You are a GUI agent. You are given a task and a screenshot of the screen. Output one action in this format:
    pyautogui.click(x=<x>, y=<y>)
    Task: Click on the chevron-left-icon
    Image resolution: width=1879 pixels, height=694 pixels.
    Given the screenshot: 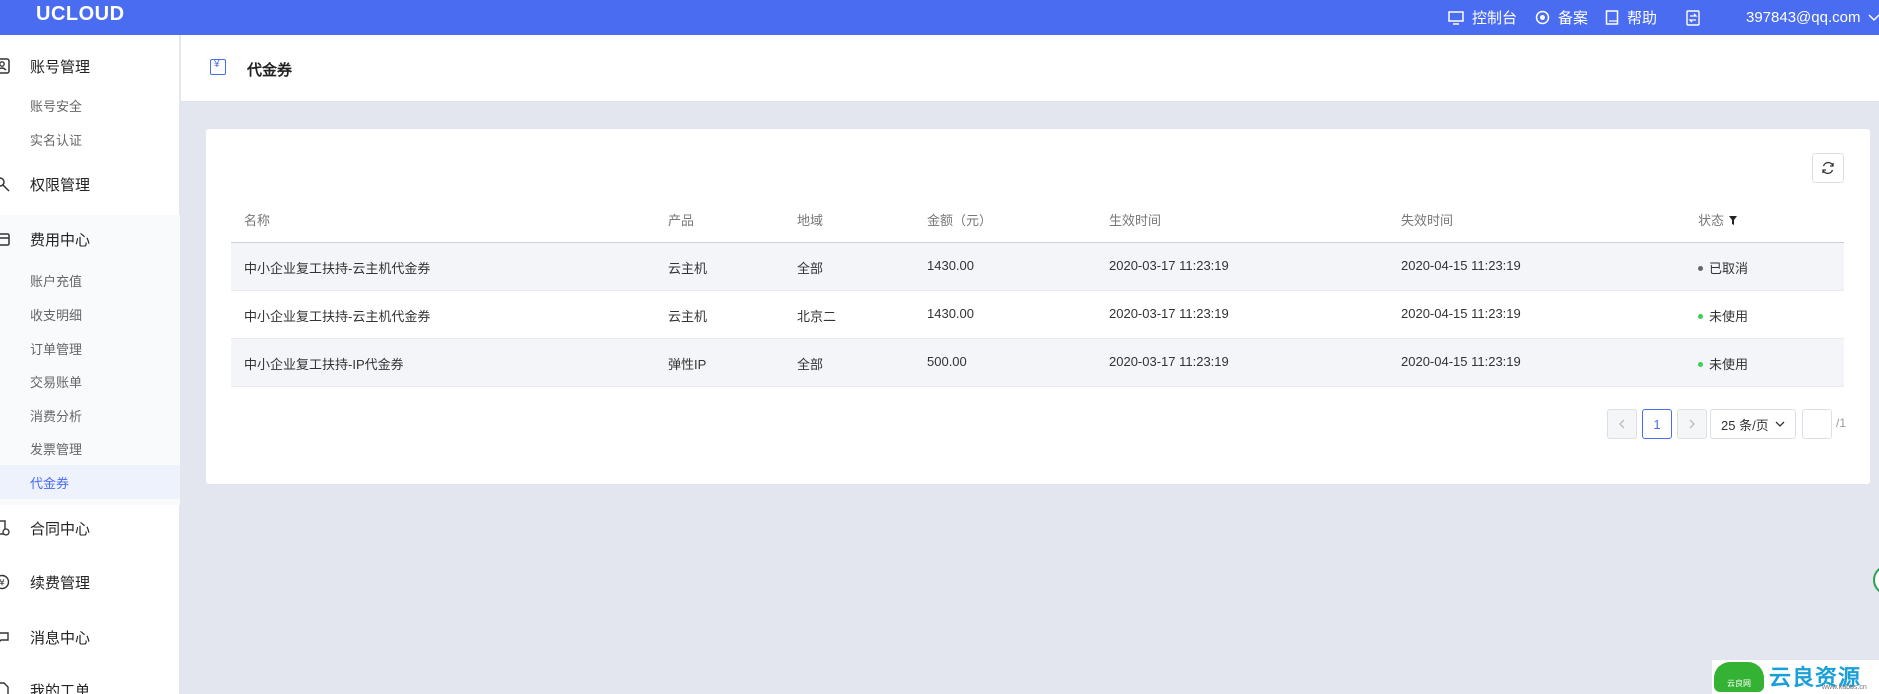 What is the action you would take?
    pyautogui.click(x=1622, y=424)
    